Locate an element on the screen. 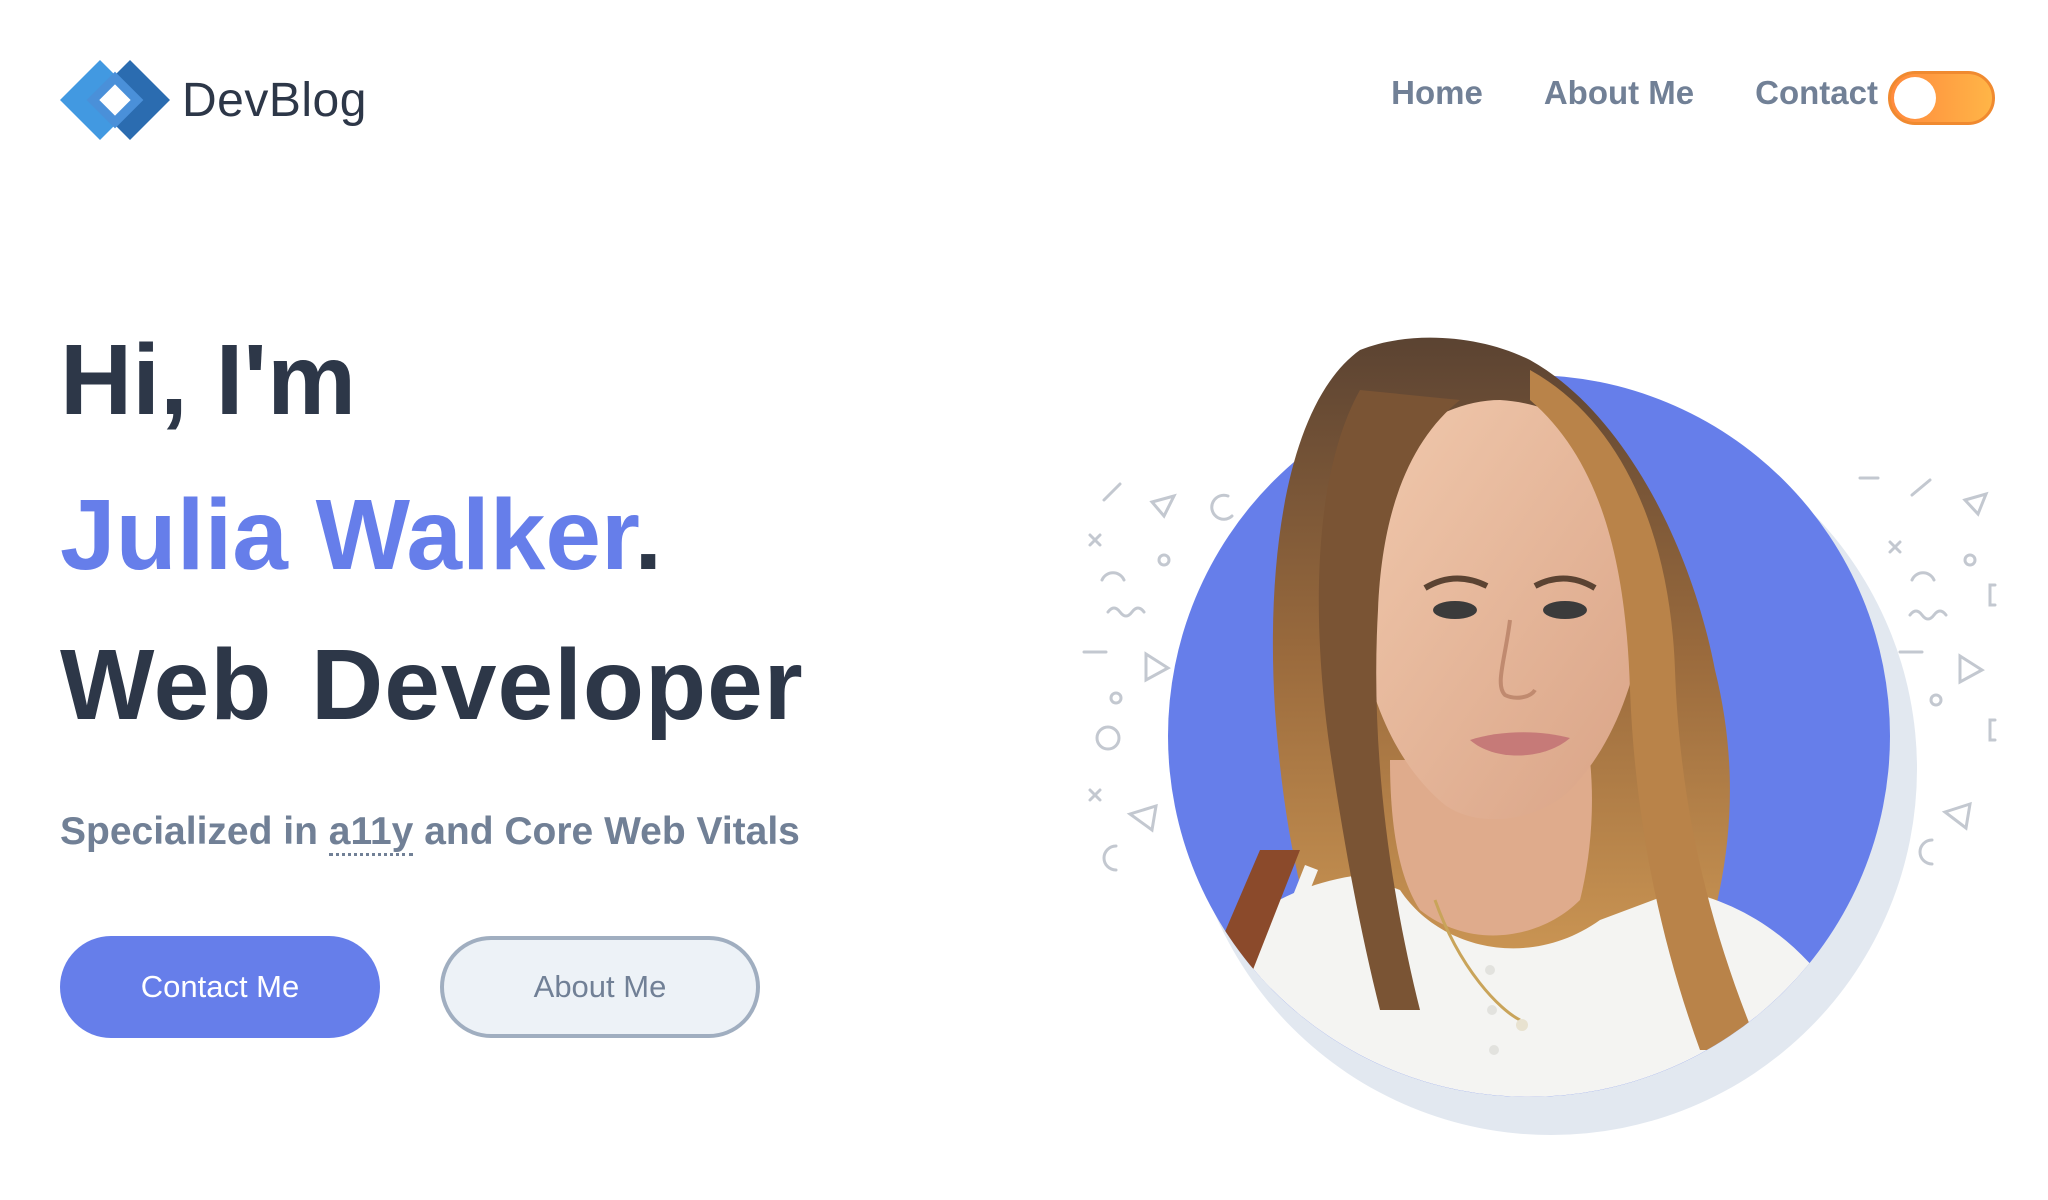 The image size is (2048, 1200). brand-logo-link: DevBlog is located at coordinates (213, 100).